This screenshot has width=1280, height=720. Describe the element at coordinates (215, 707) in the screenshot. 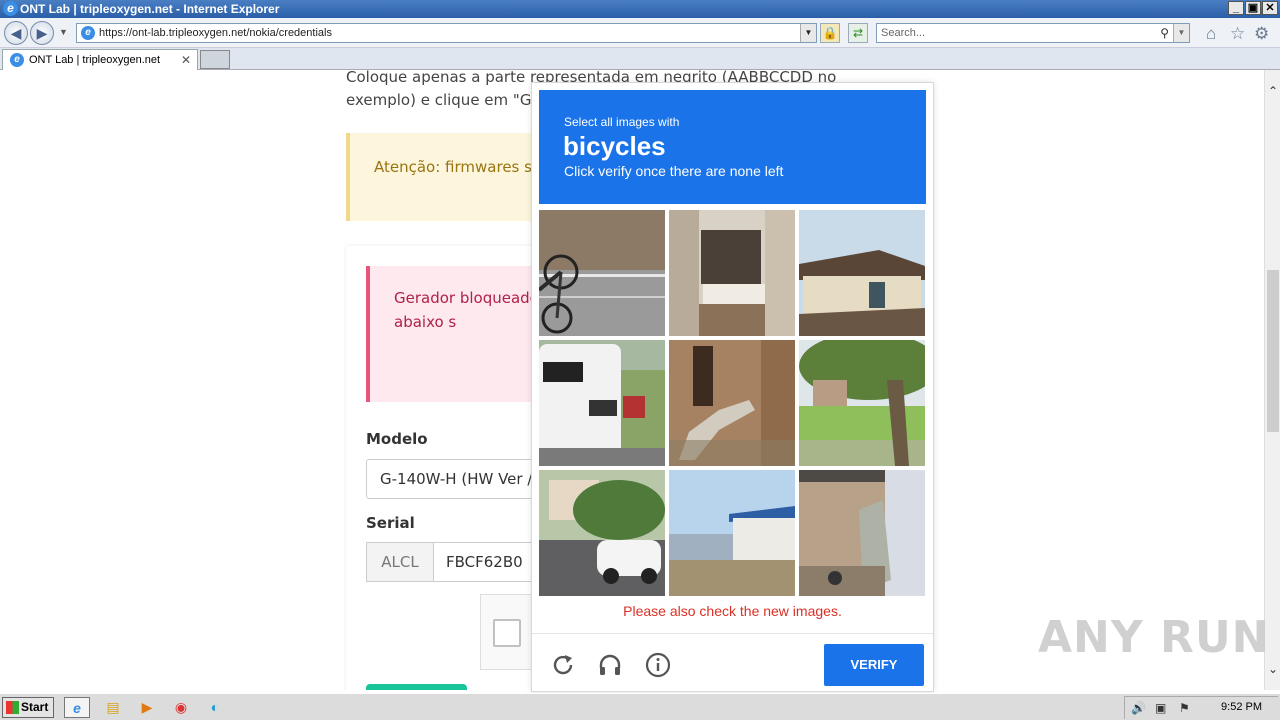

I see `edge-icon: ◐` at that location.